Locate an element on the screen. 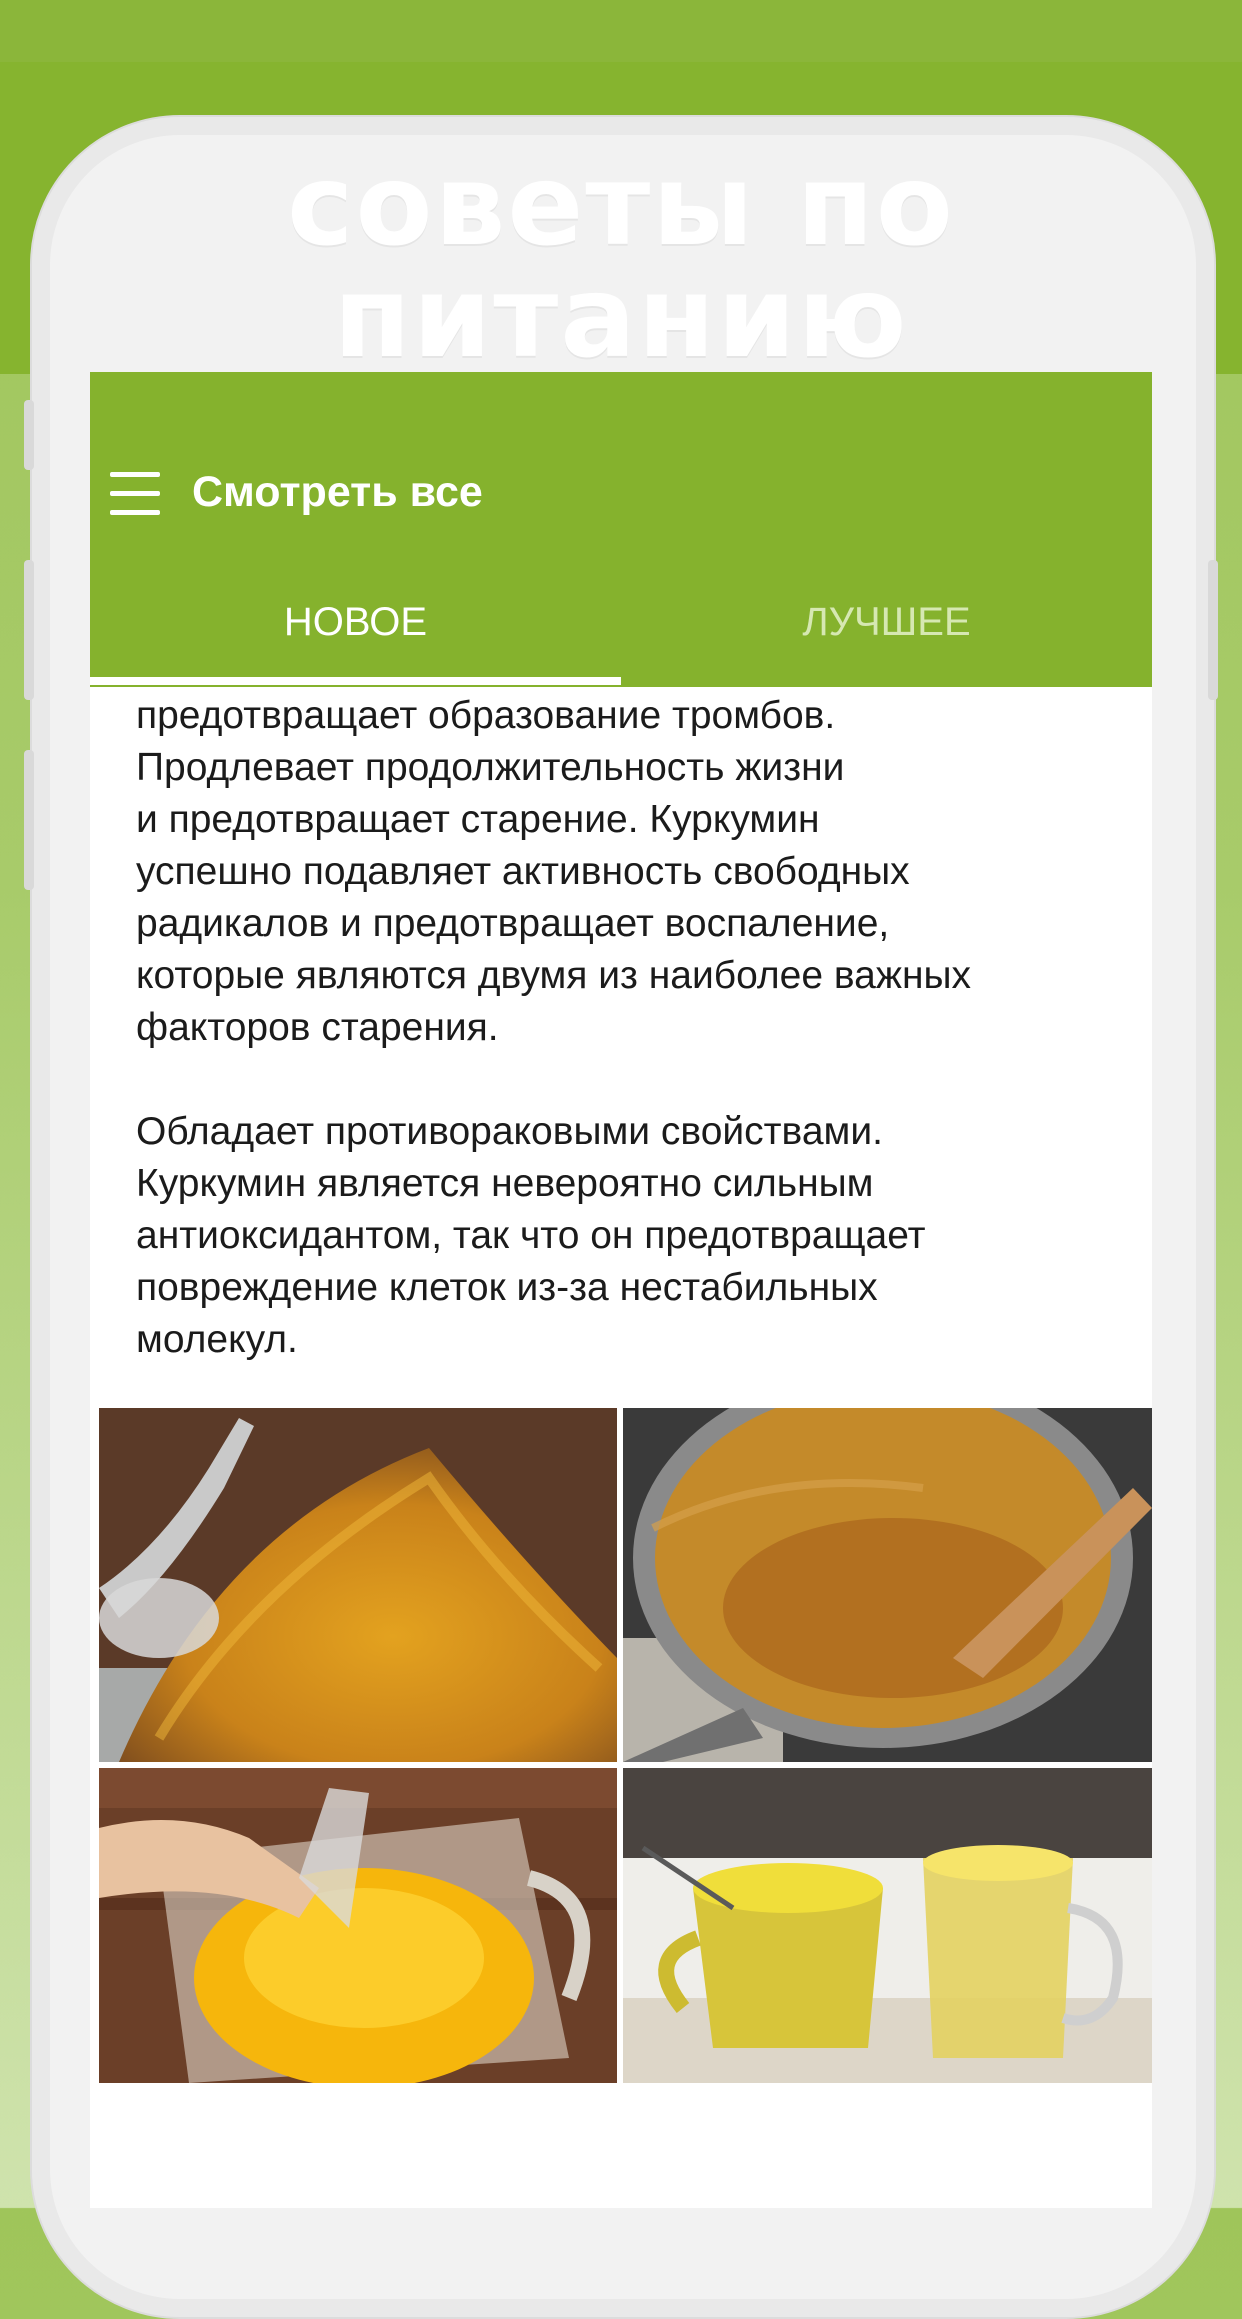  golden-milk-cups-photo is located at coordinates (887, 1925).